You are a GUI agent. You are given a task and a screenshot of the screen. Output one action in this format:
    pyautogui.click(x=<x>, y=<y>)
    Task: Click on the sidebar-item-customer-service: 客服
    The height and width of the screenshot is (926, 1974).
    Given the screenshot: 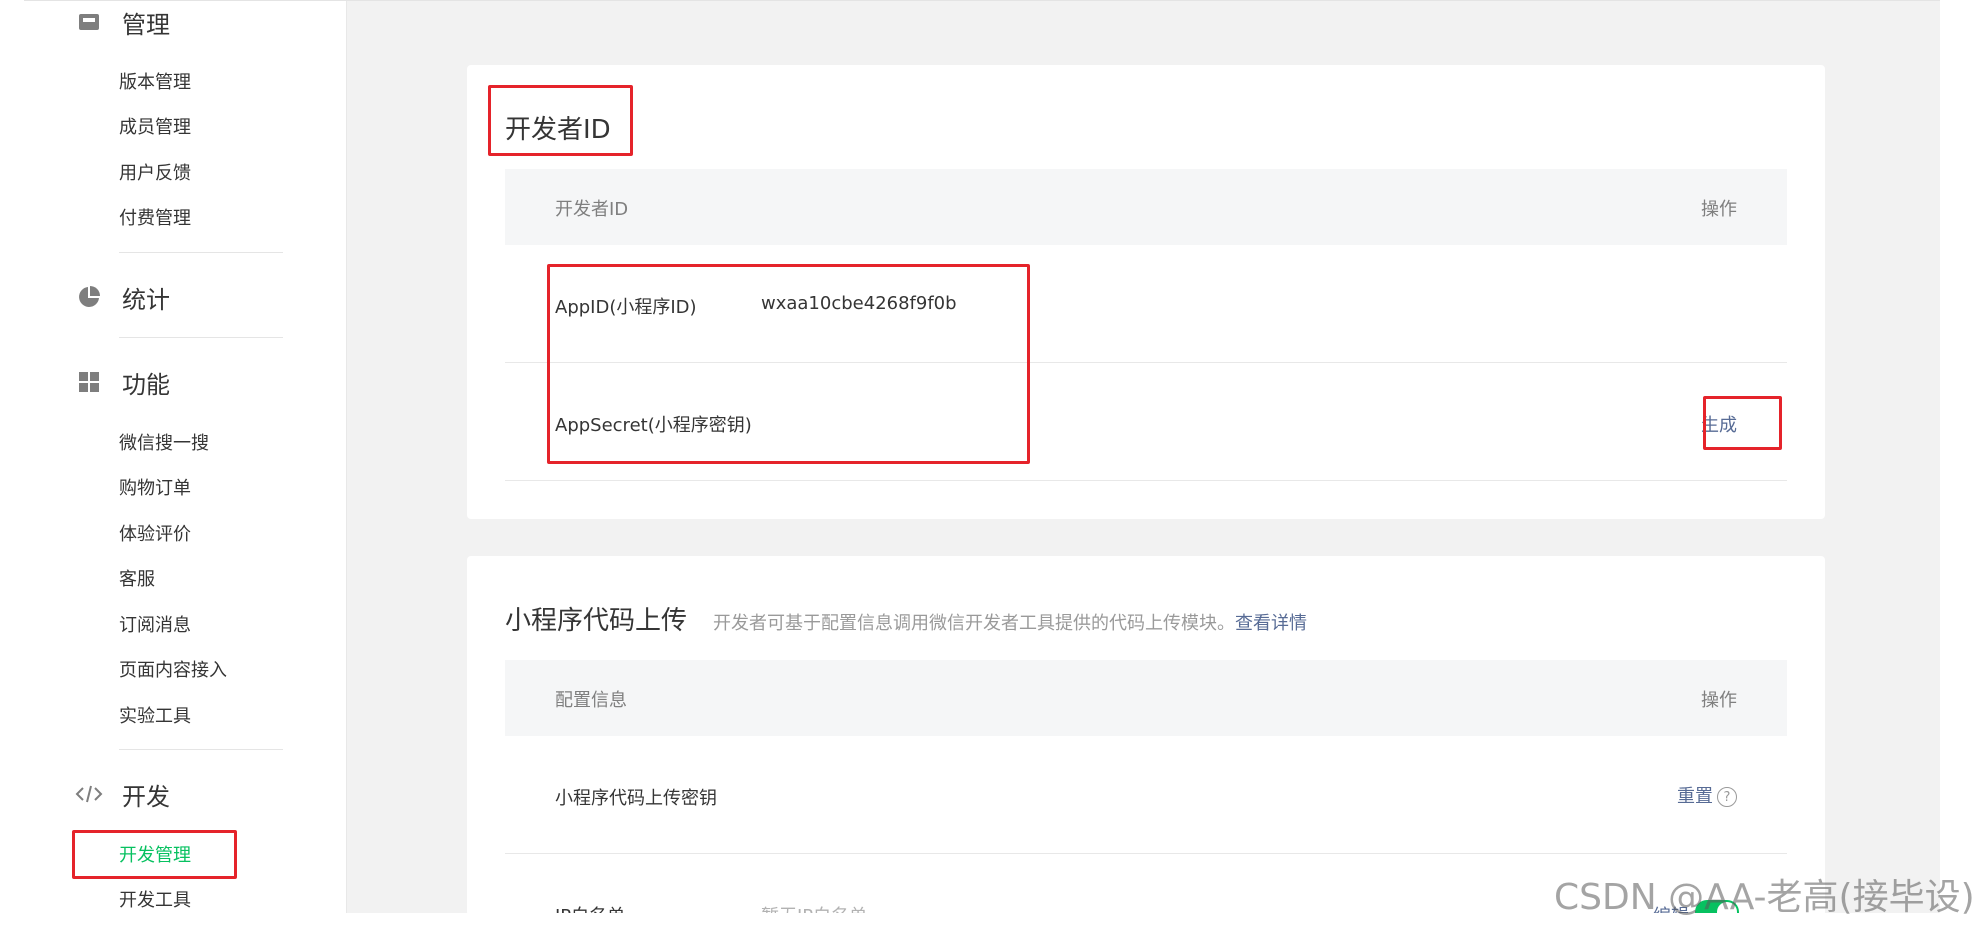 What is the action you would take?
    pyautogui.click(x=137, y=580)
    